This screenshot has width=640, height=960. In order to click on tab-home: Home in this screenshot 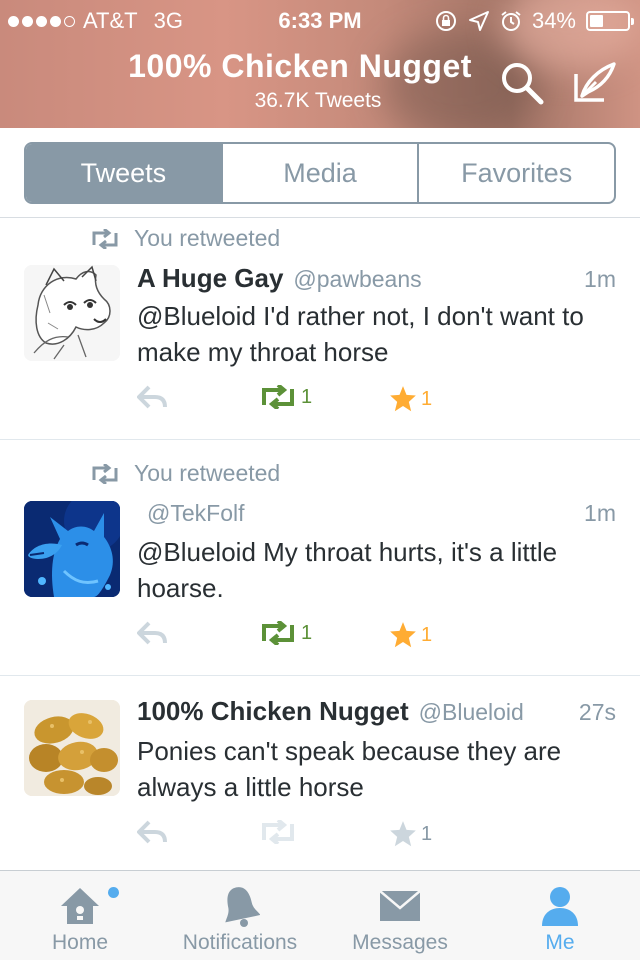, I will do `click(80, 915)`.